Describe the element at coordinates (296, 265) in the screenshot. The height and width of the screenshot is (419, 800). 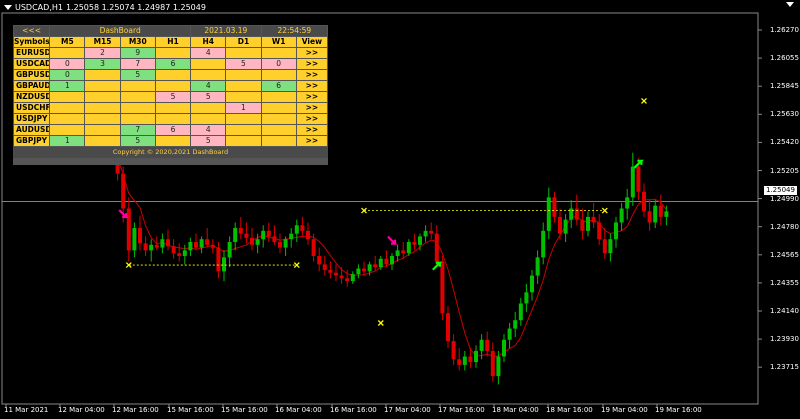
I see `x-marker-icon` at that location.